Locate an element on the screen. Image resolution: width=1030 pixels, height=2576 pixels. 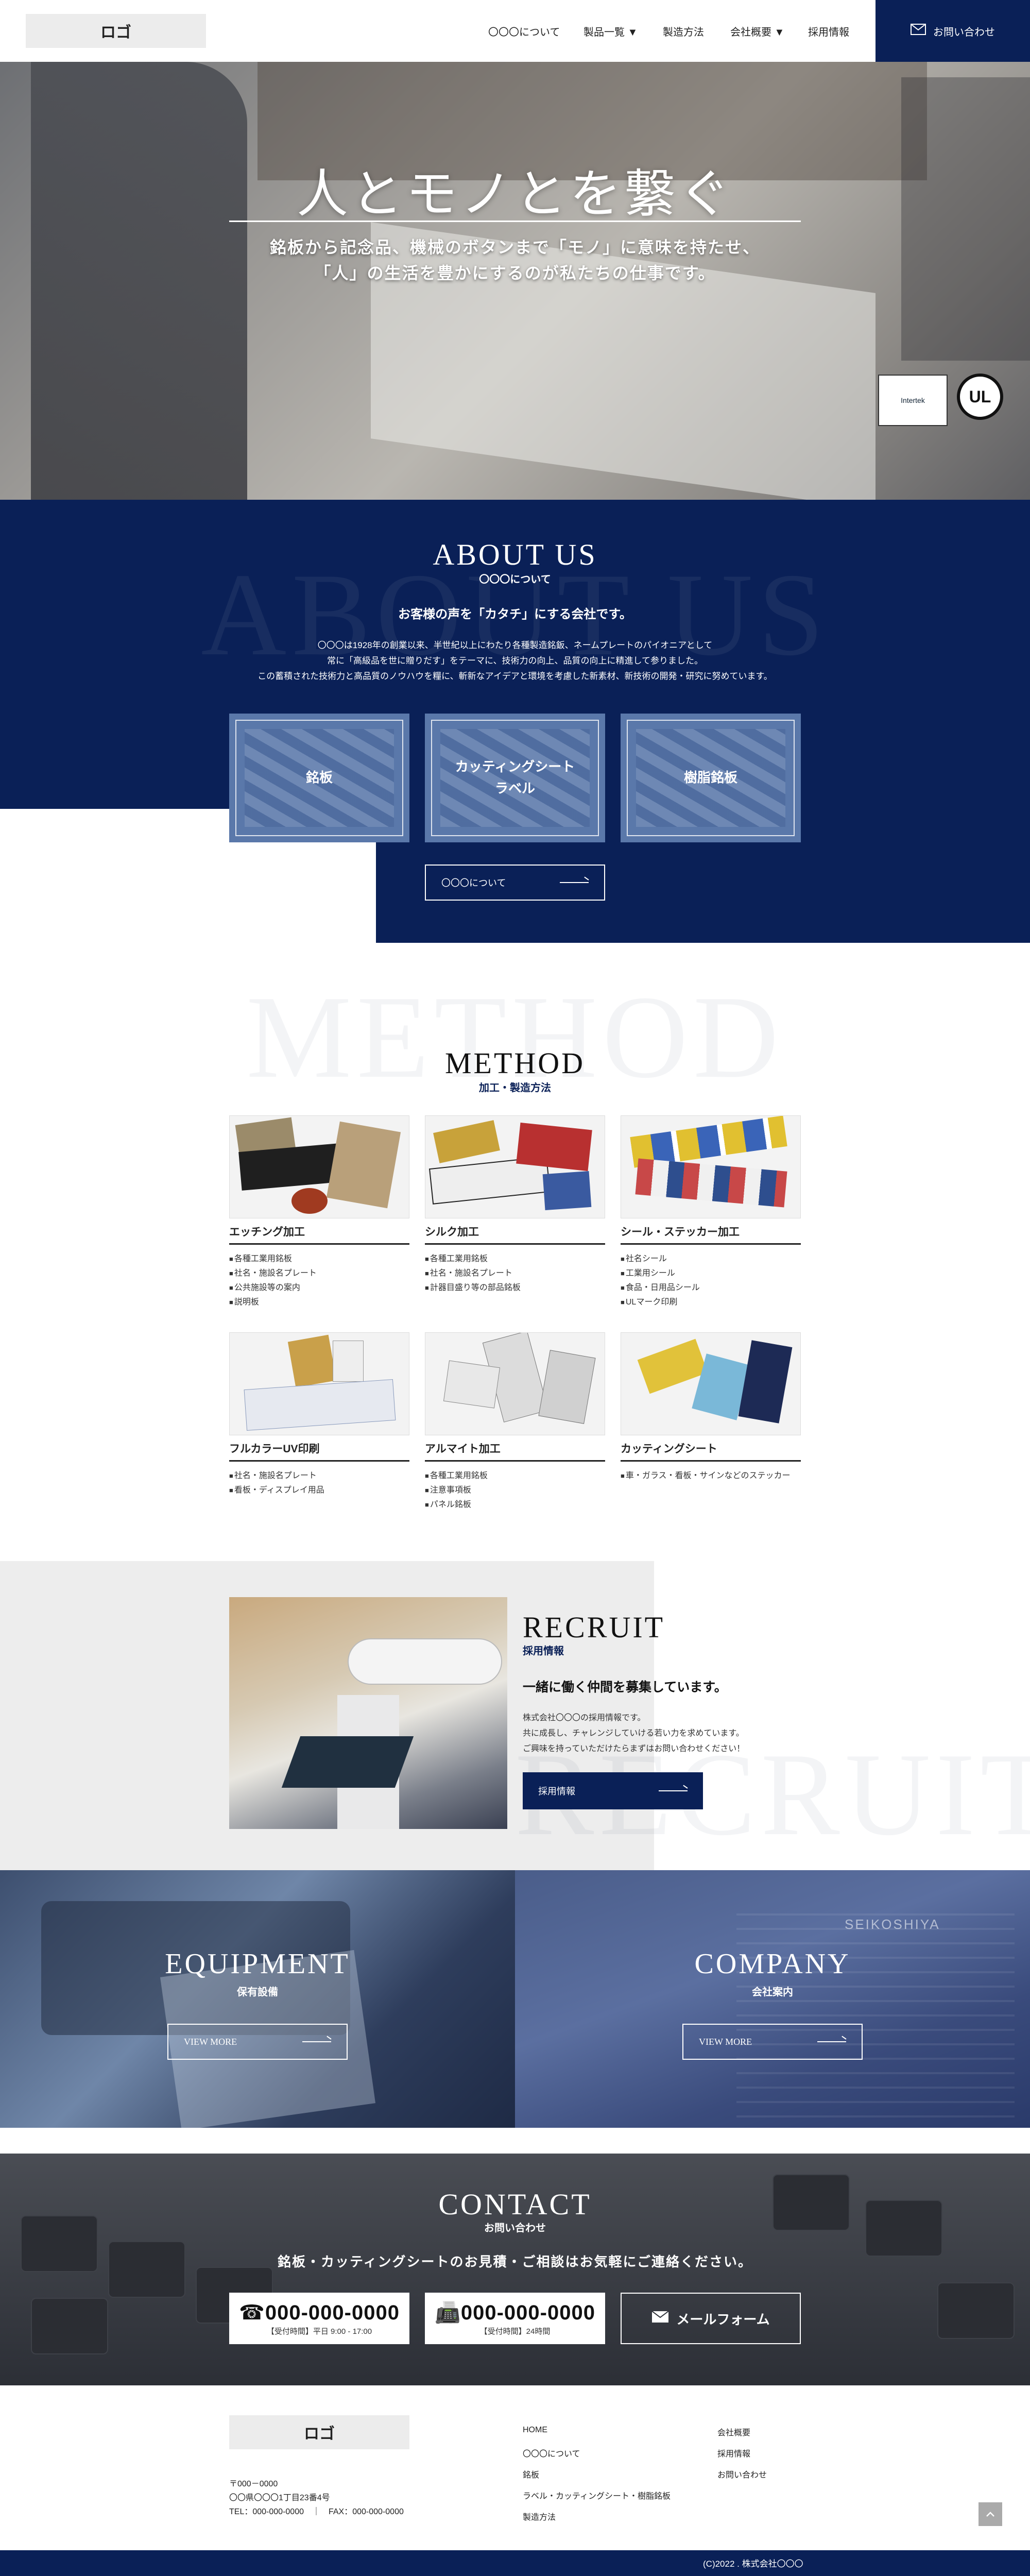
company-building-bg is located at coordinates (875, 2009).